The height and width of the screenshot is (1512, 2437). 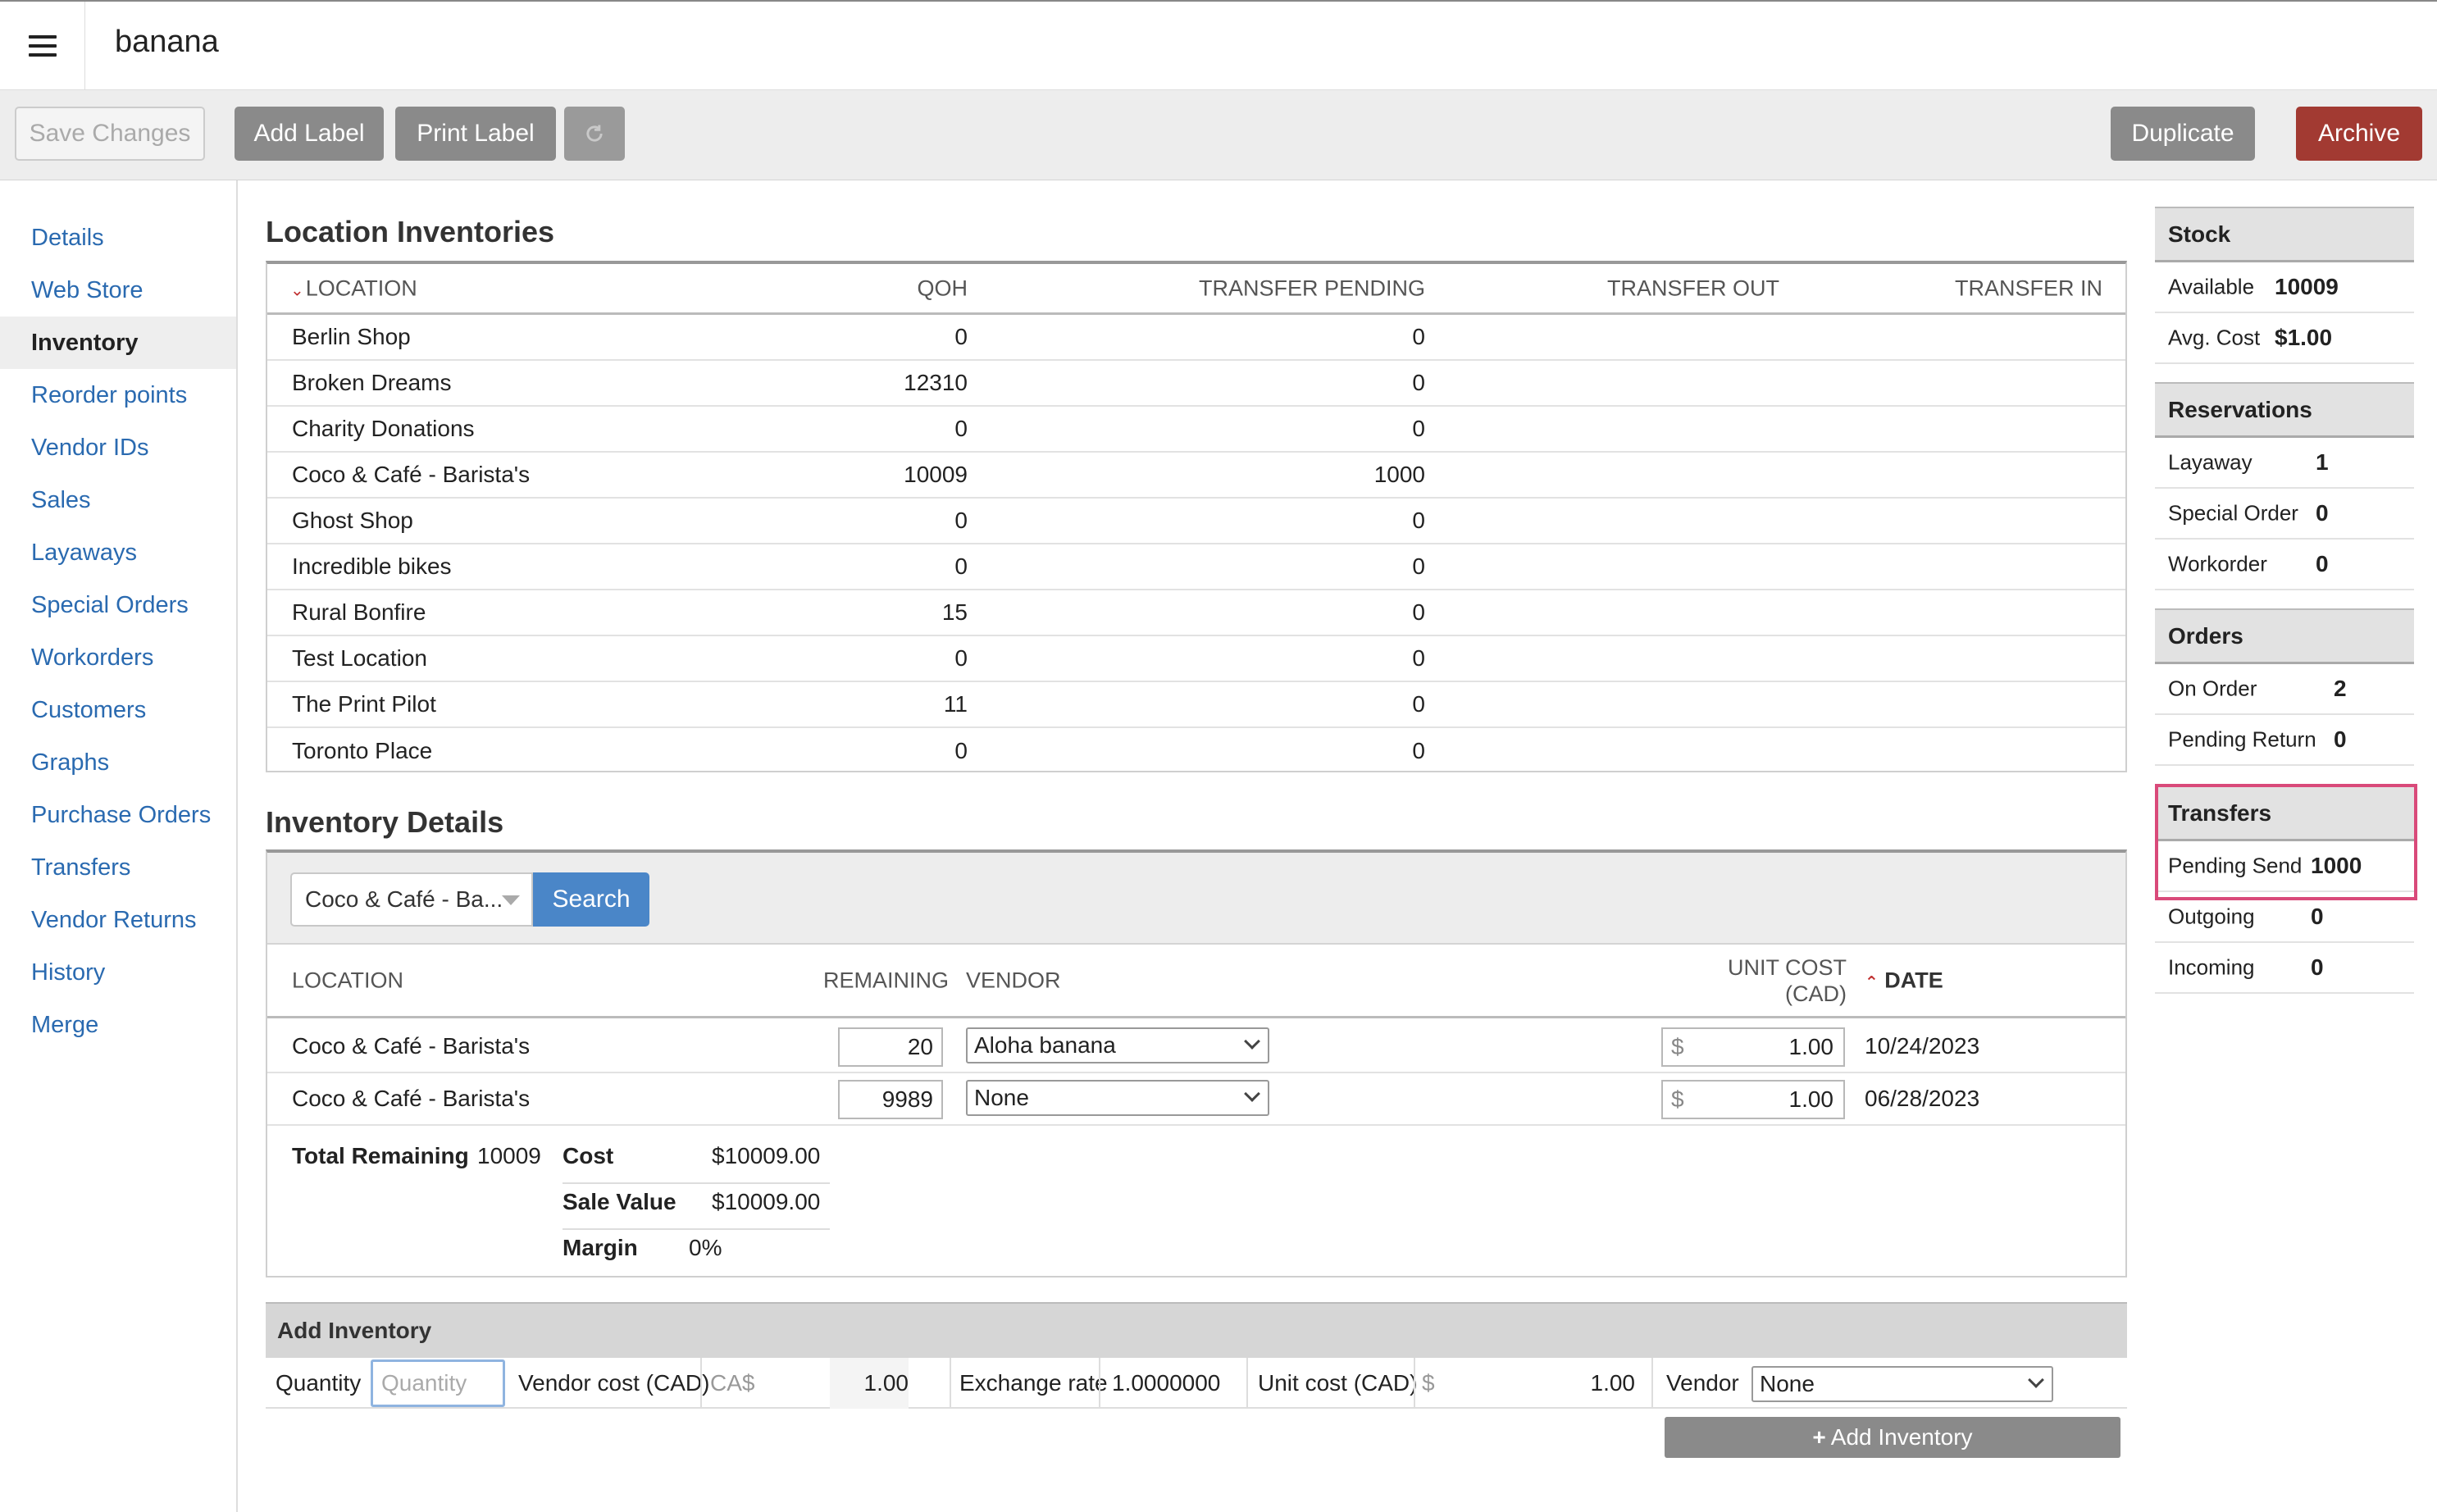 What do you see at coordinates (1166, 1383) in the screenshot?
I see `exchange-rate-input: 1.0000000` at bounding box center [1166, 1383].